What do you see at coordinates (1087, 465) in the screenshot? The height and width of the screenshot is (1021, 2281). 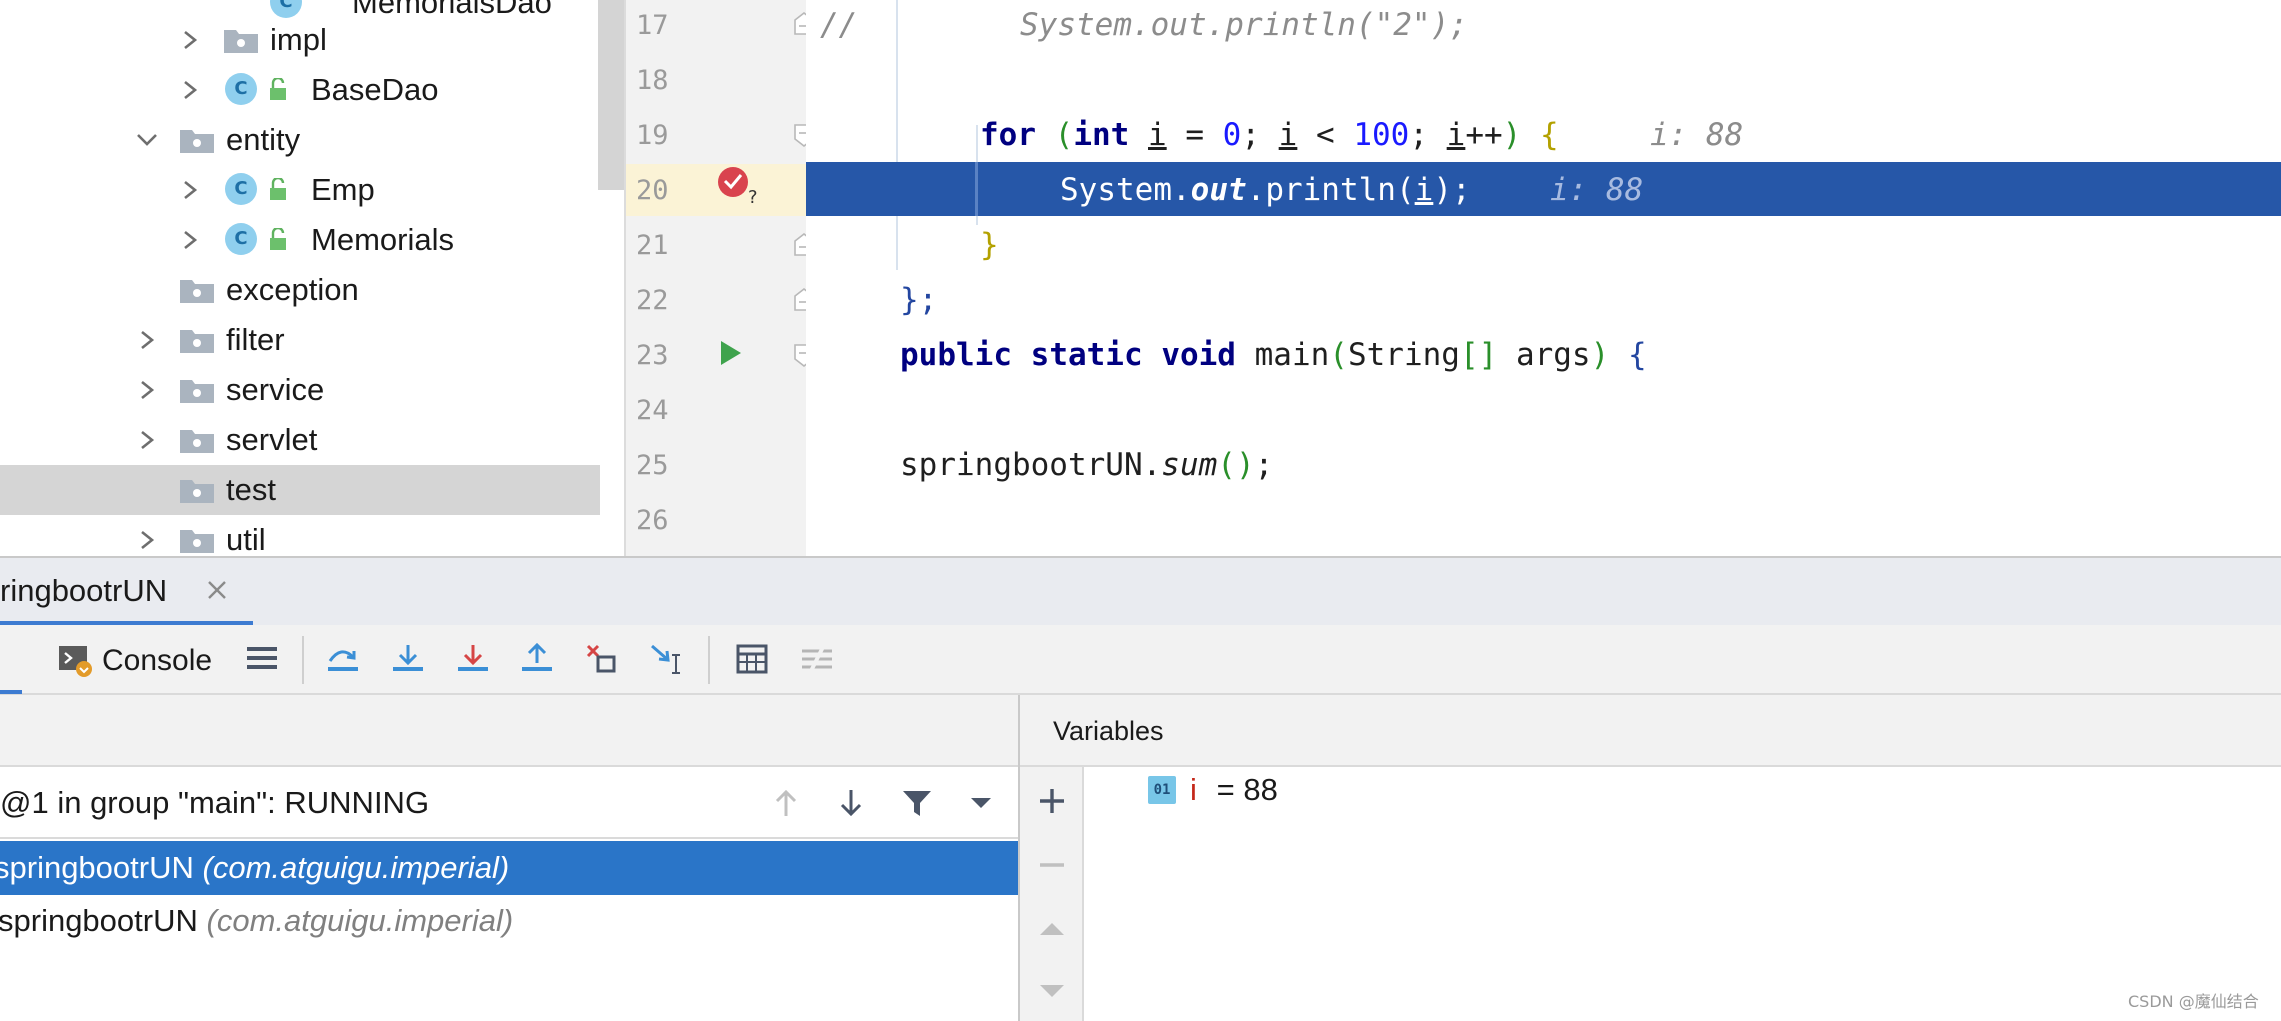 I see `code-line-25: springbootrUN.sum();` at bounding box center [1087, 465].